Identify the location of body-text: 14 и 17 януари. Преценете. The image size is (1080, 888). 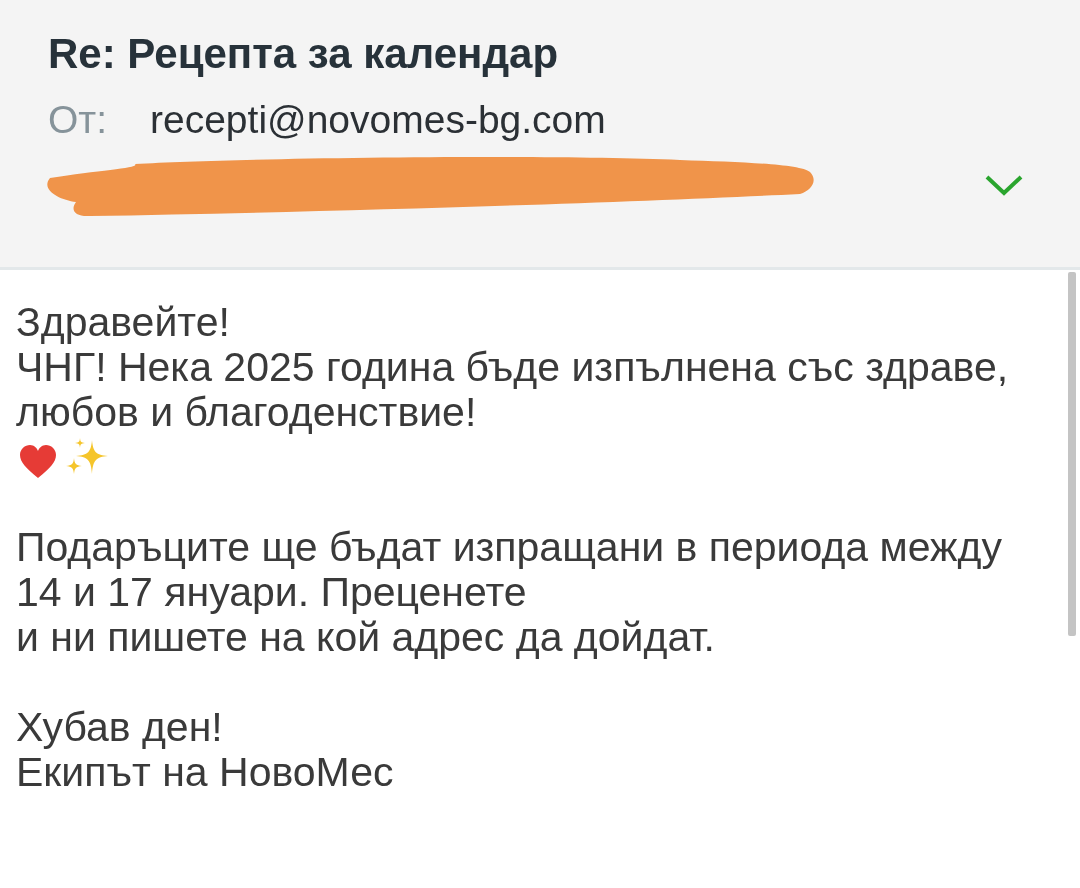
(271, 592).